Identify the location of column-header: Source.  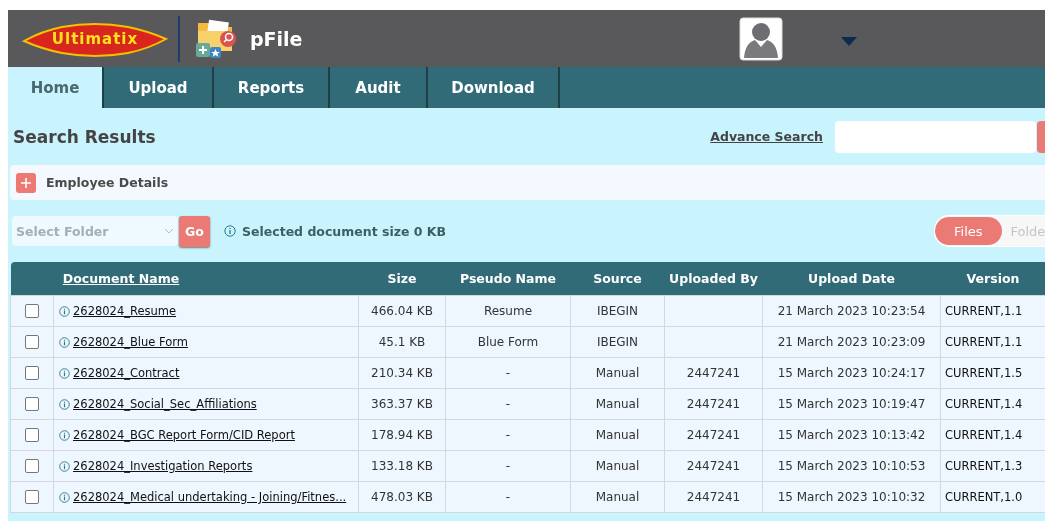
(617, 278).